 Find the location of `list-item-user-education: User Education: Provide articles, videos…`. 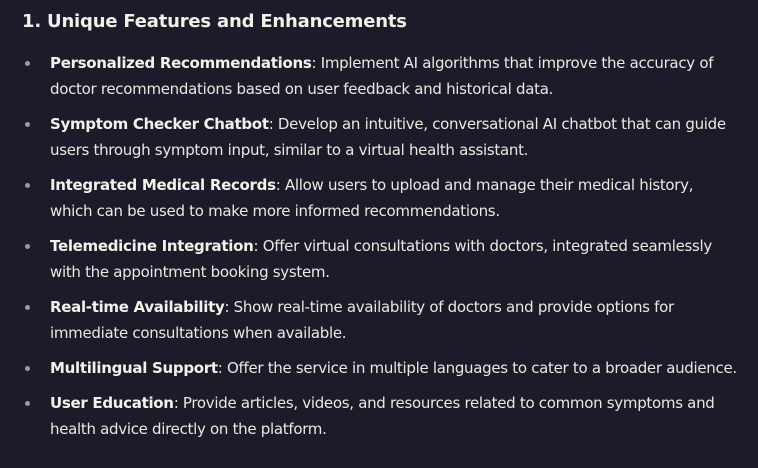

list-item-user-education: User Education: Provide articles, videos… is located at coordinates (380, 416).